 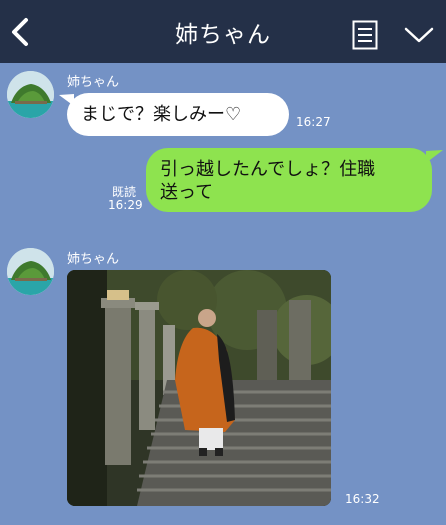 I want to click on message-bubble: まじで？楽しみー♡, so click(x=178, y=114).